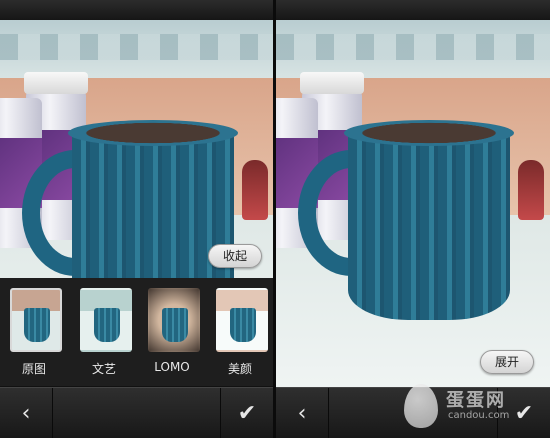  Describe the element at coordinates (235, 256) in the screenshot. I see `collapse-button: 收起` at that location.